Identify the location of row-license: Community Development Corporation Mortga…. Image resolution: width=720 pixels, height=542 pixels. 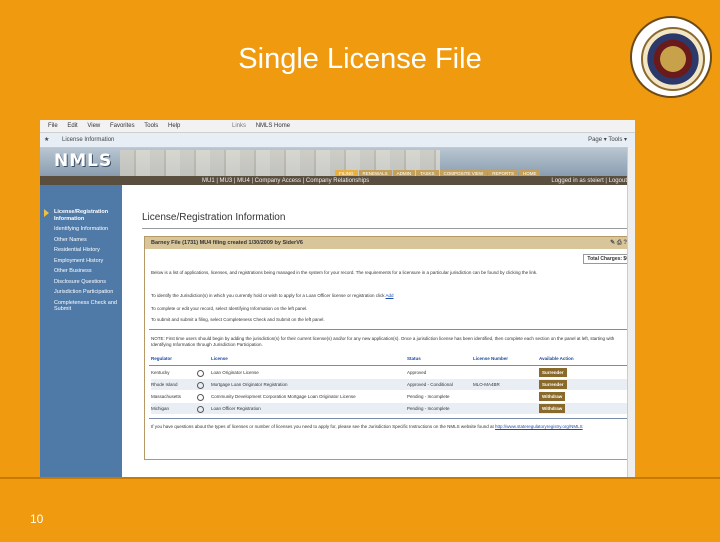
(283, 396).